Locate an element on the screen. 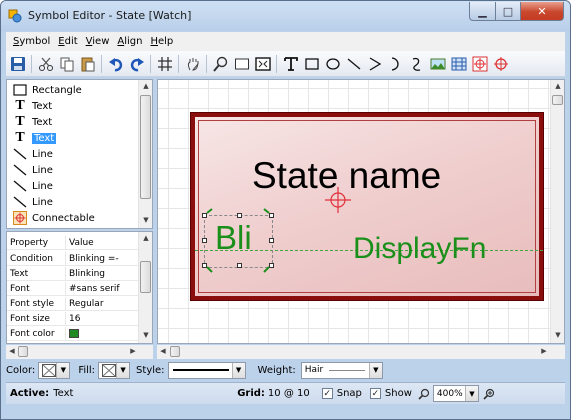 The image size is (571, 420). property-value: Regular is located at coordinates (103, 304).